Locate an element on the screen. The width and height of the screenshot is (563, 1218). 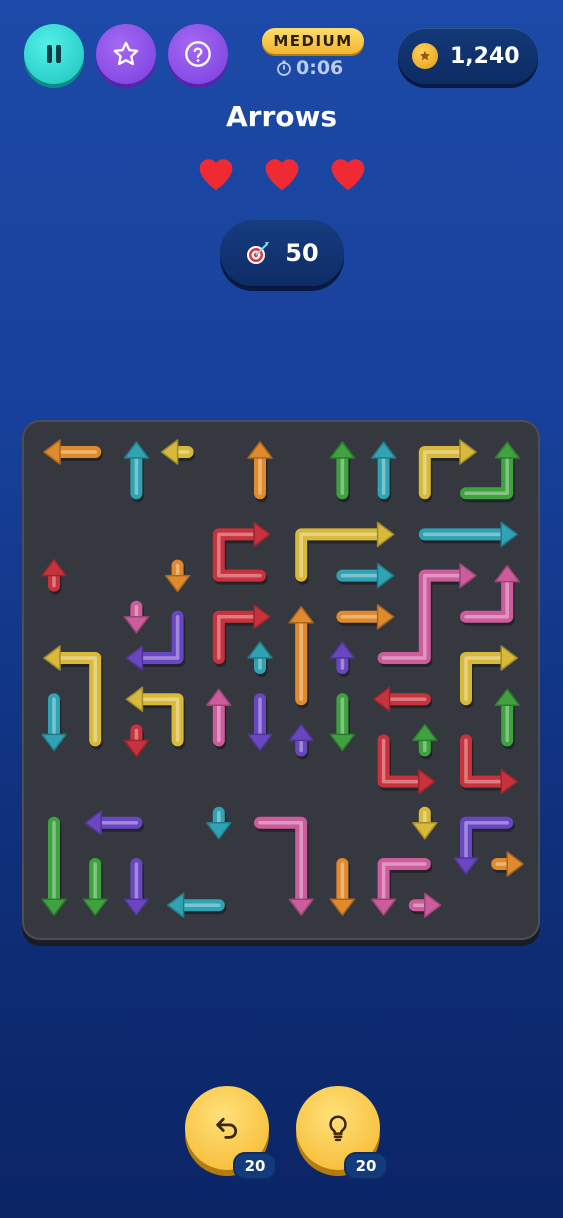
undo-count-badge: 20 is located at coordinates (255, 1166).